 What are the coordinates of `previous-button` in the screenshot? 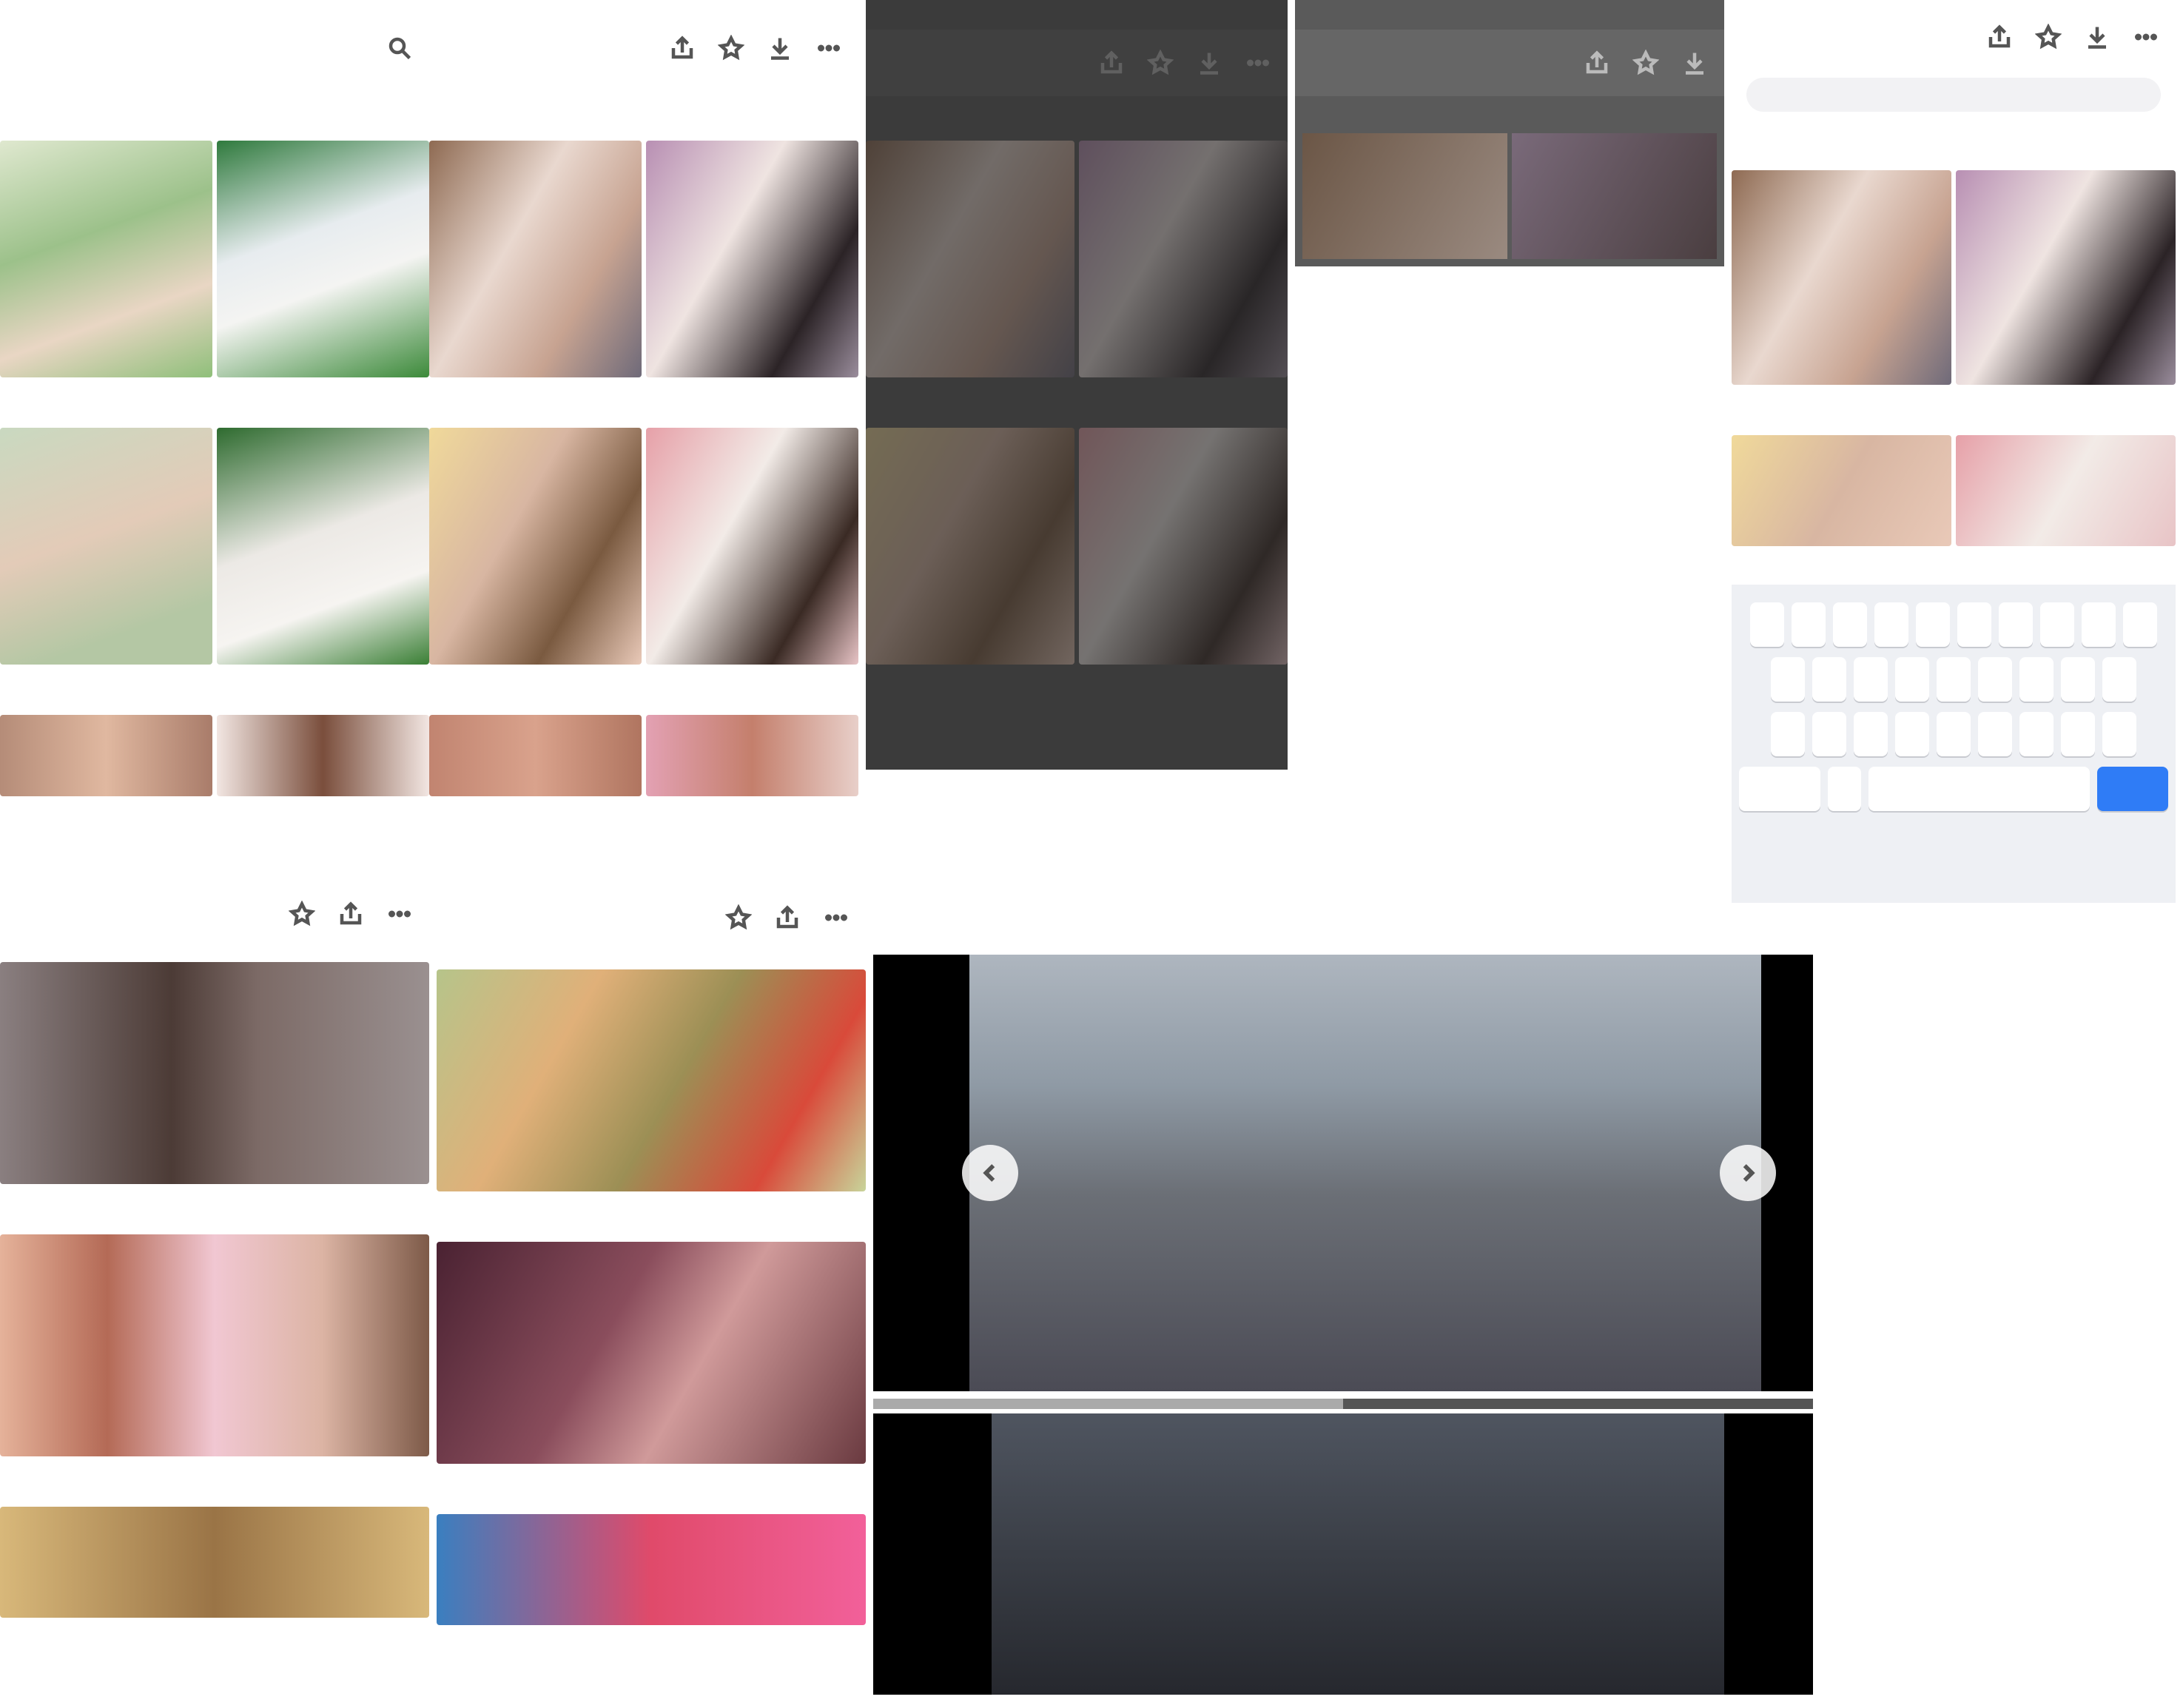 It's located at (990, 1173).